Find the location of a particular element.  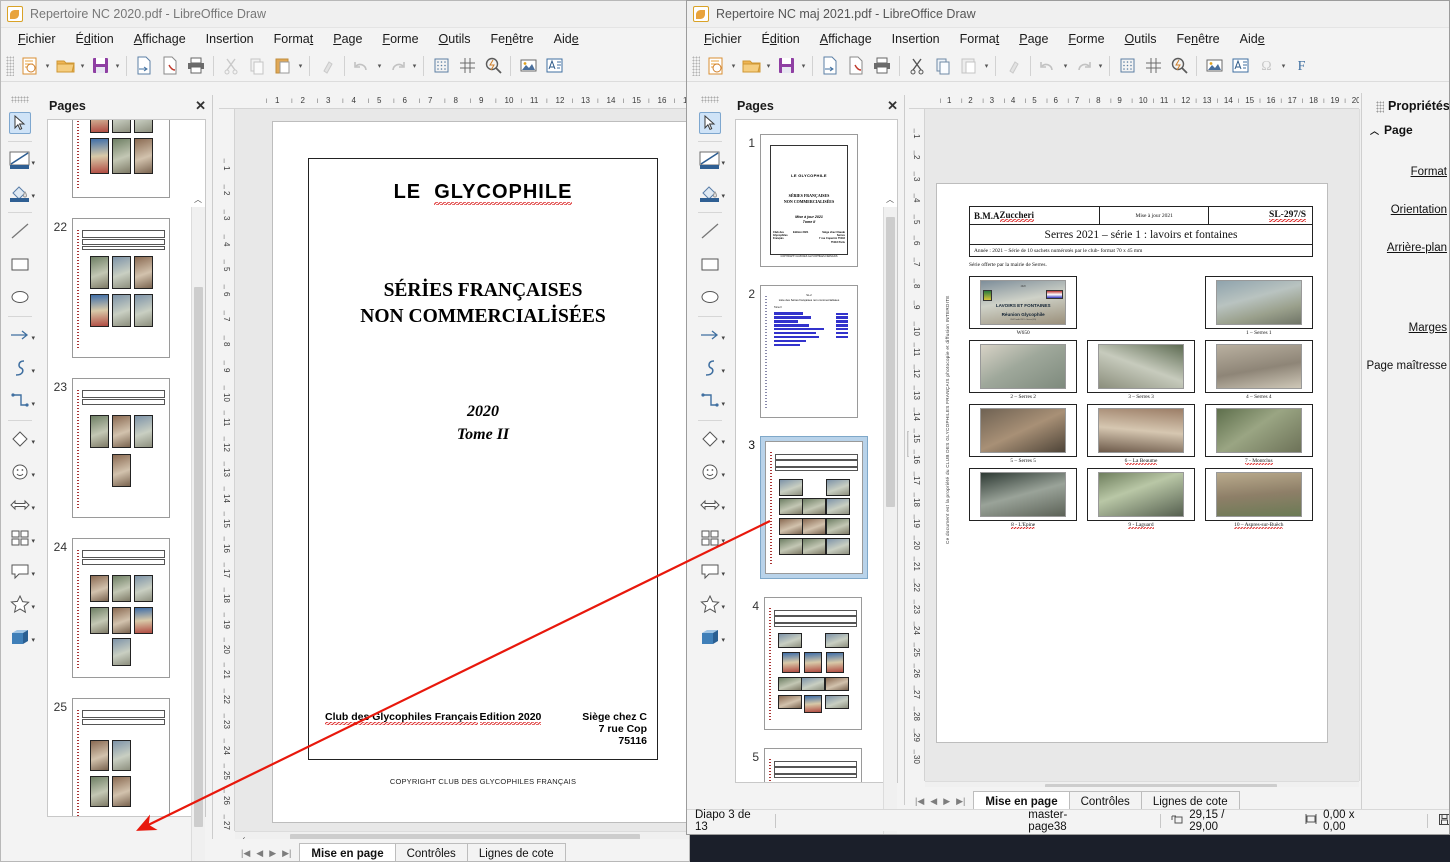

flowchart-icon: ▾ is located at coordinates (710, 538).